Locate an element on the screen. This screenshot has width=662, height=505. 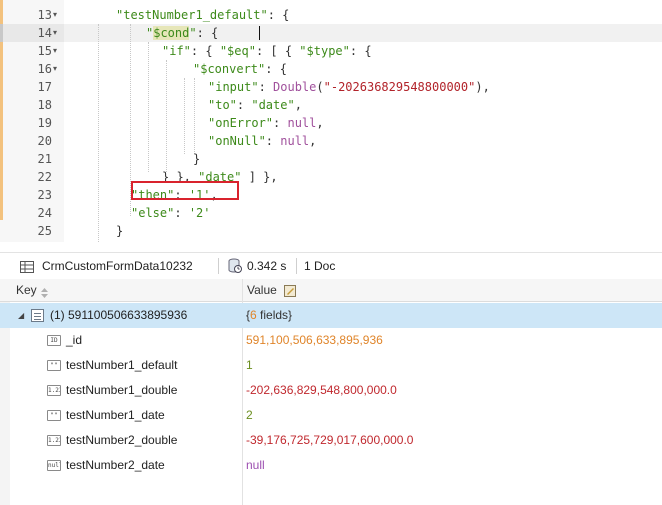
field-type-icon: ID is located at coordinates (54, 340).